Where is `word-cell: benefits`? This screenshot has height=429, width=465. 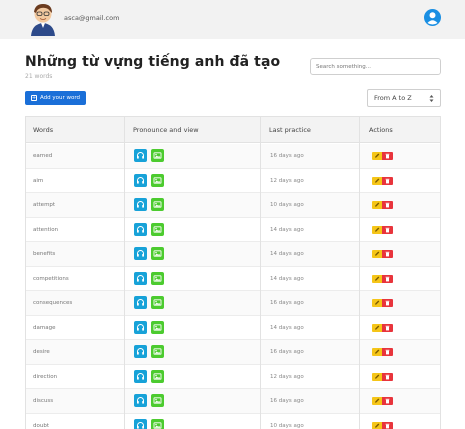
word-cell: benefits is located at coordinates (44, 254).